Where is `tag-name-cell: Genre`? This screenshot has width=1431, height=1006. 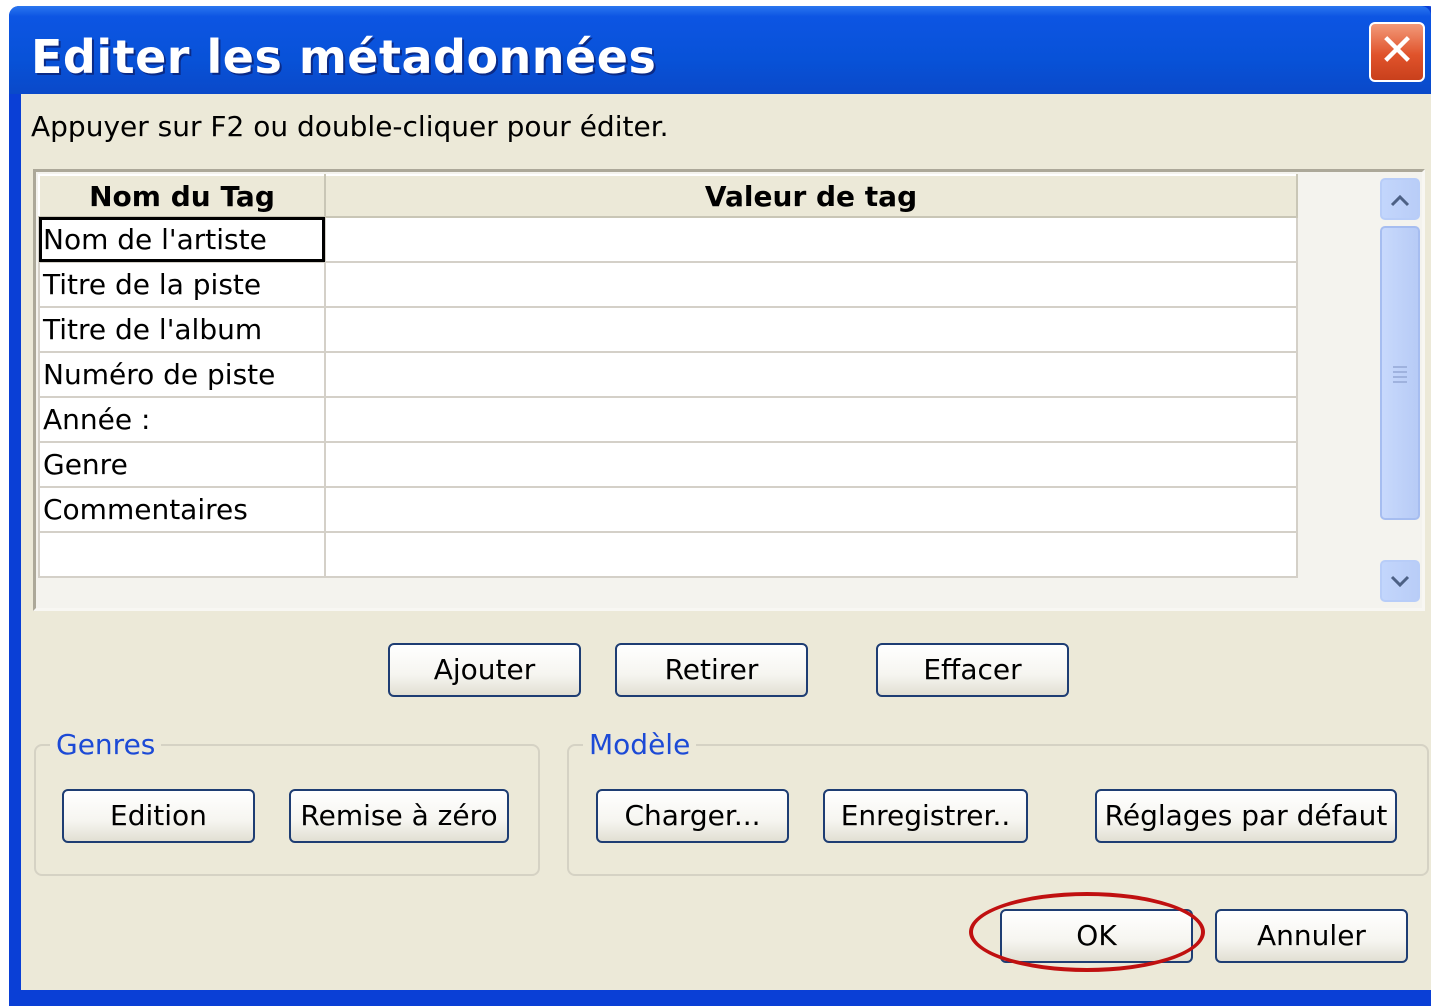
tag-name-cell: Genre is located at coordinates (182, 464).